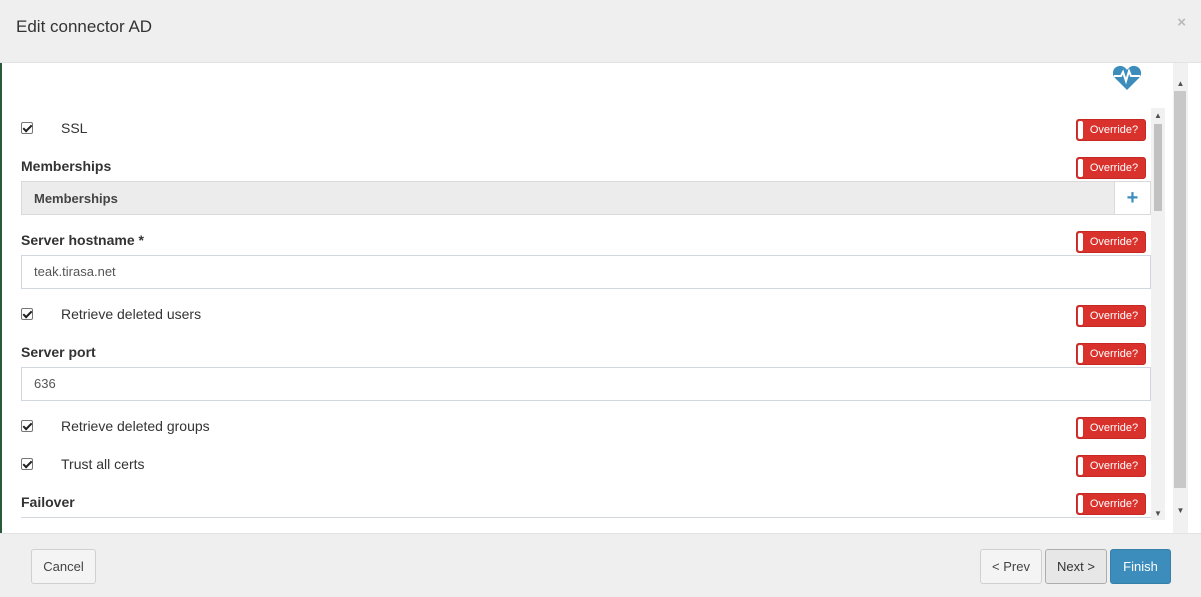 The height and width of the screenshot is (597, 1201). What do you see at coordinates (1111, 466) in the screenshot?
I see `trust-all-certs-override-toggle: Override?` at bounding box center [1111, 466].